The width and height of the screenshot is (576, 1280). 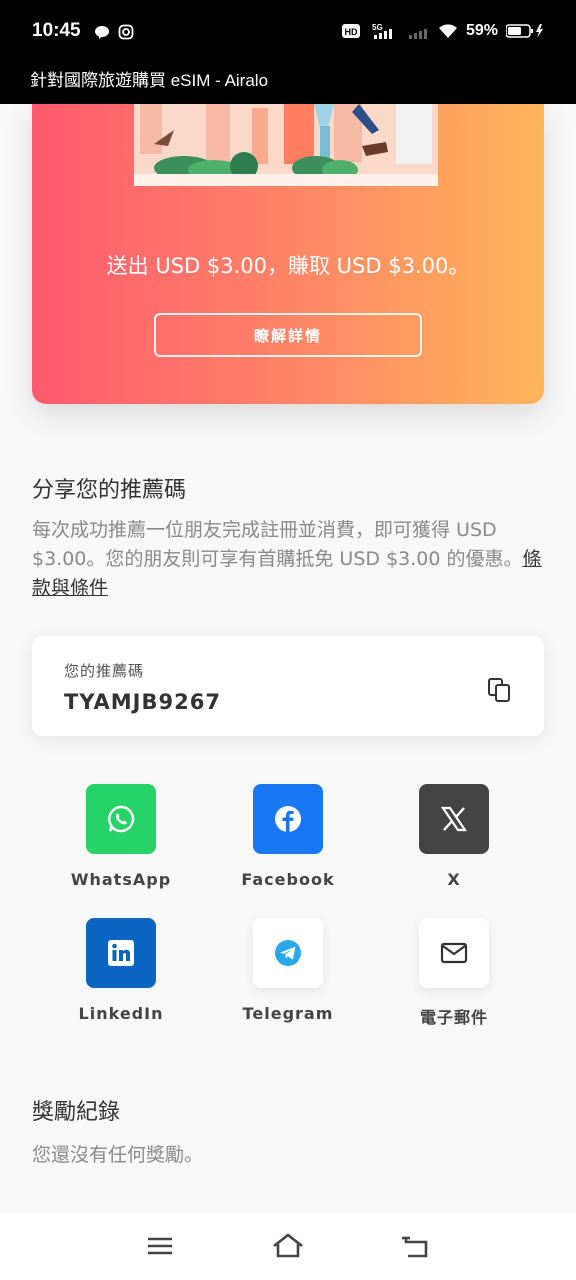 What do you see at coordinates (288, 1013) in the screenshot?
I see `share-label-telegram: Telegram` at bounding box center [288, 1013].